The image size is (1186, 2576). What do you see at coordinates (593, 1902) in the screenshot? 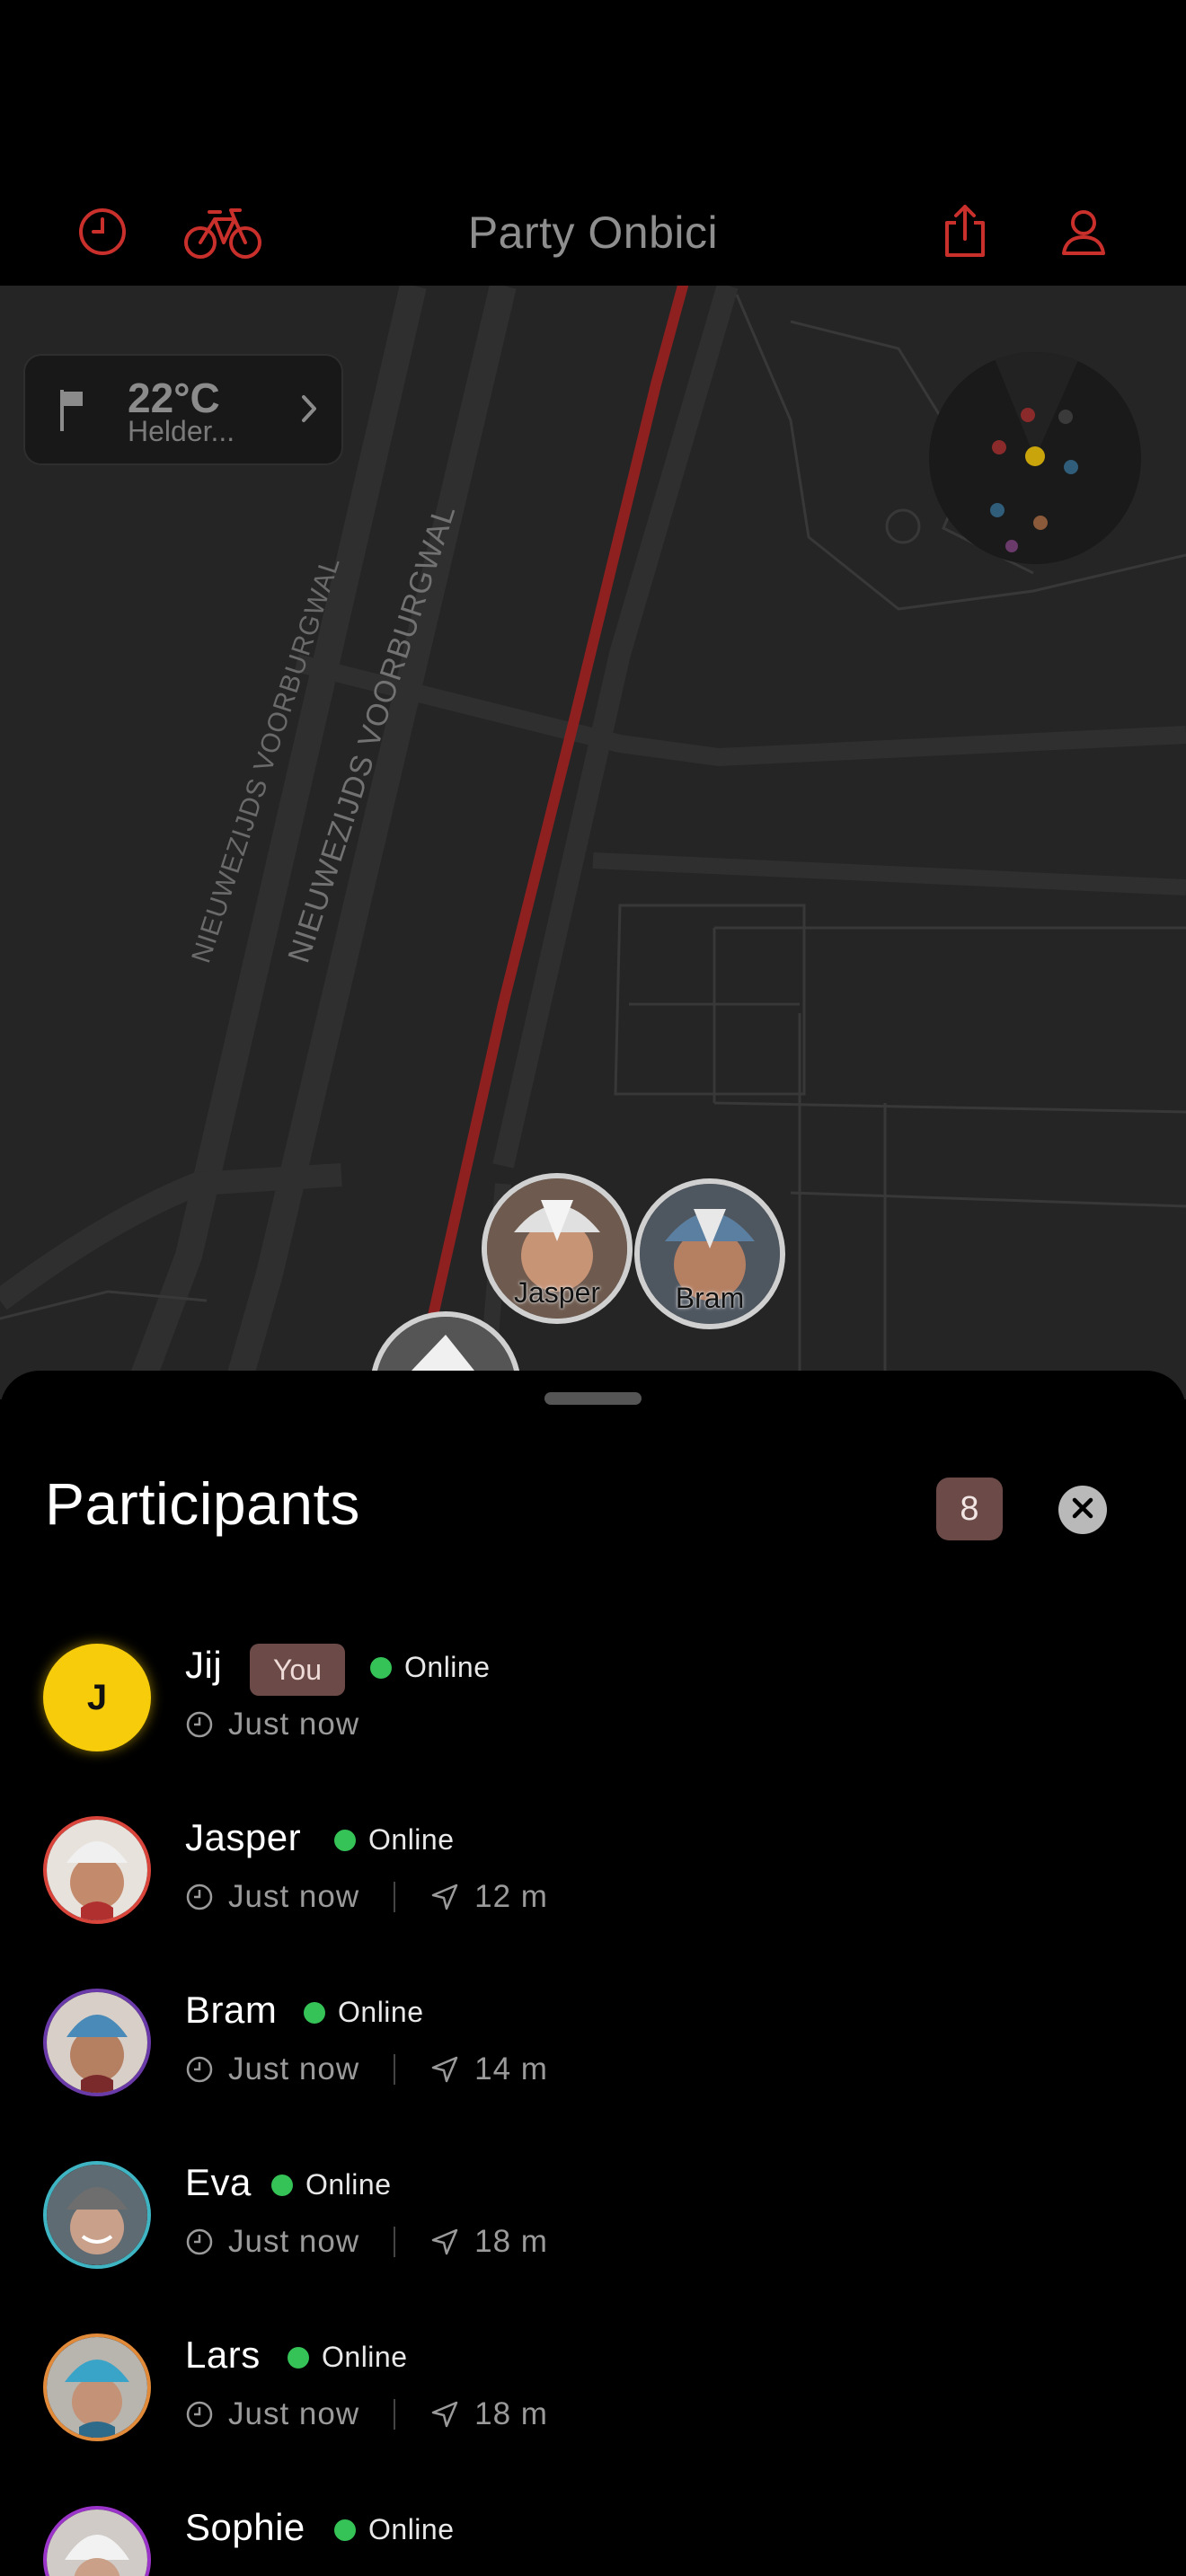
I see `list-item-participant: Jasper Online Just now 12 m` at bounding box center [593, 1902].